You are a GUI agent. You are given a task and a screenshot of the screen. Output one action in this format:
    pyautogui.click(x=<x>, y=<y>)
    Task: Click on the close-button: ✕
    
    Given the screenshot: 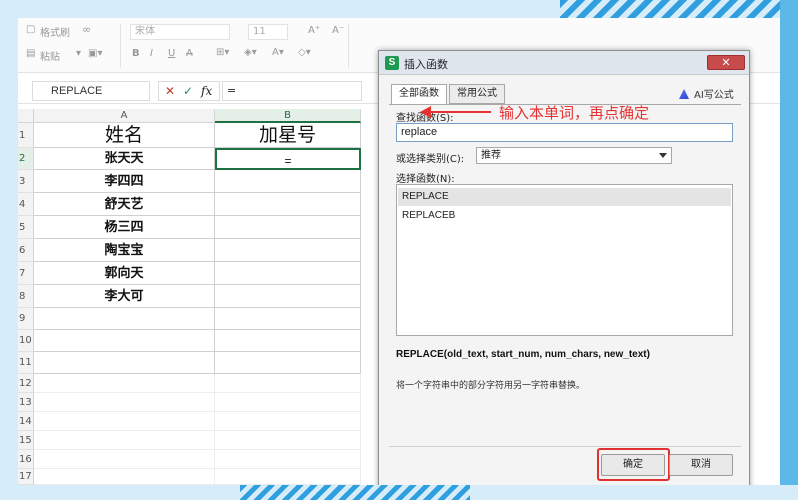 What is the action you would take?
    pyautogui.click(x=726, y=62)
    